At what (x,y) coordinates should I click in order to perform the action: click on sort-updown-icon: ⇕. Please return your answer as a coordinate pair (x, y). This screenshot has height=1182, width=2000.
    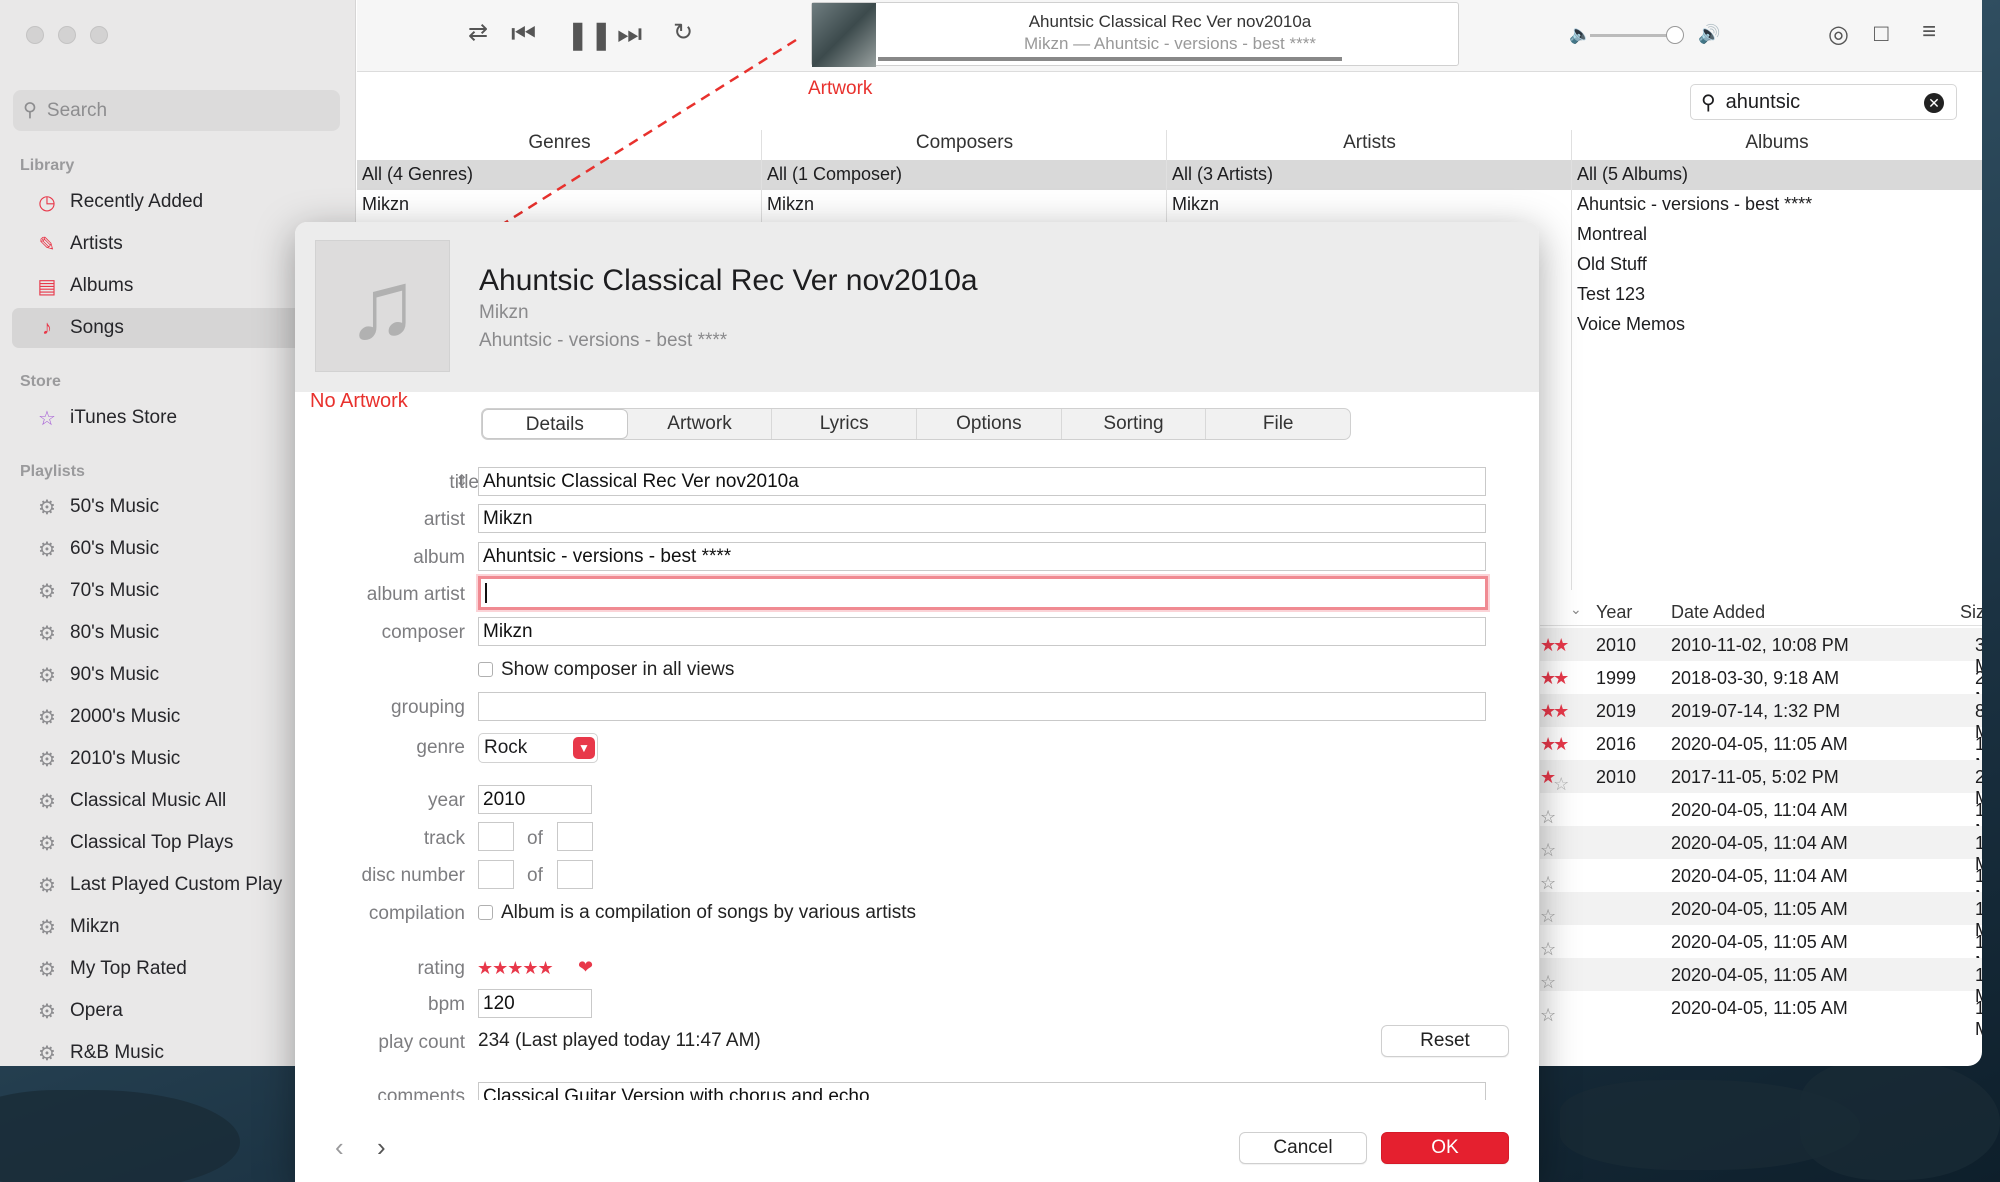
    Looking at the image, I should click on (461, 481).